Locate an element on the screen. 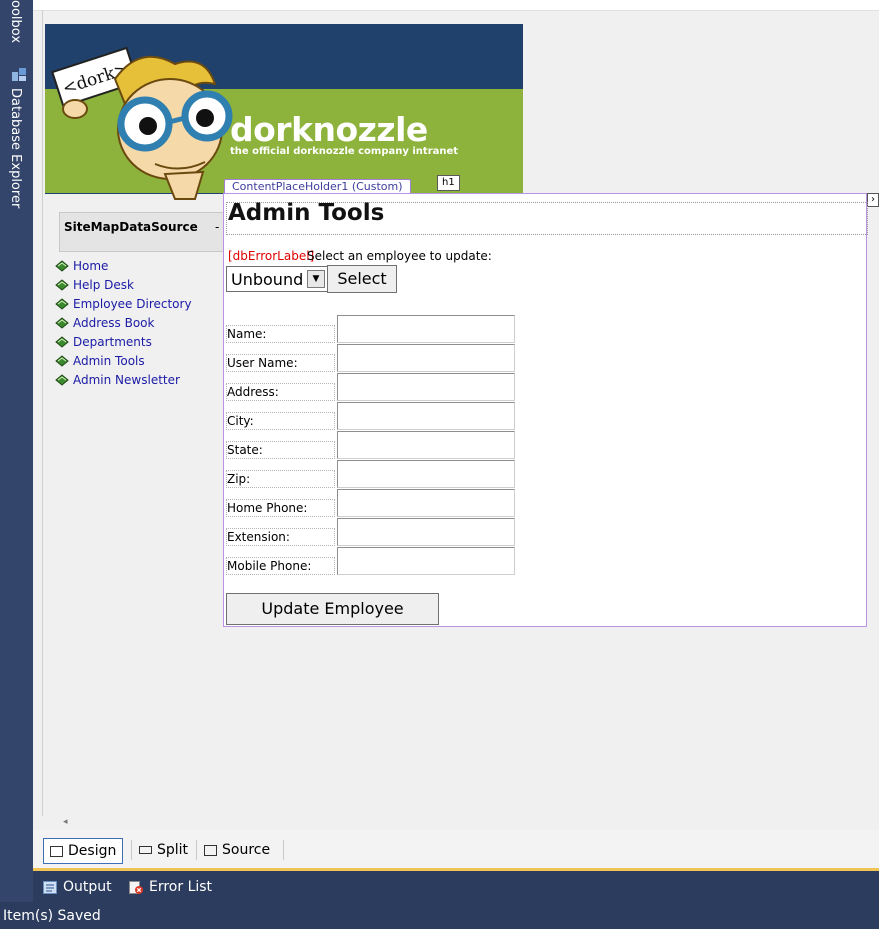  name-field is located at coordinates (426, 329).